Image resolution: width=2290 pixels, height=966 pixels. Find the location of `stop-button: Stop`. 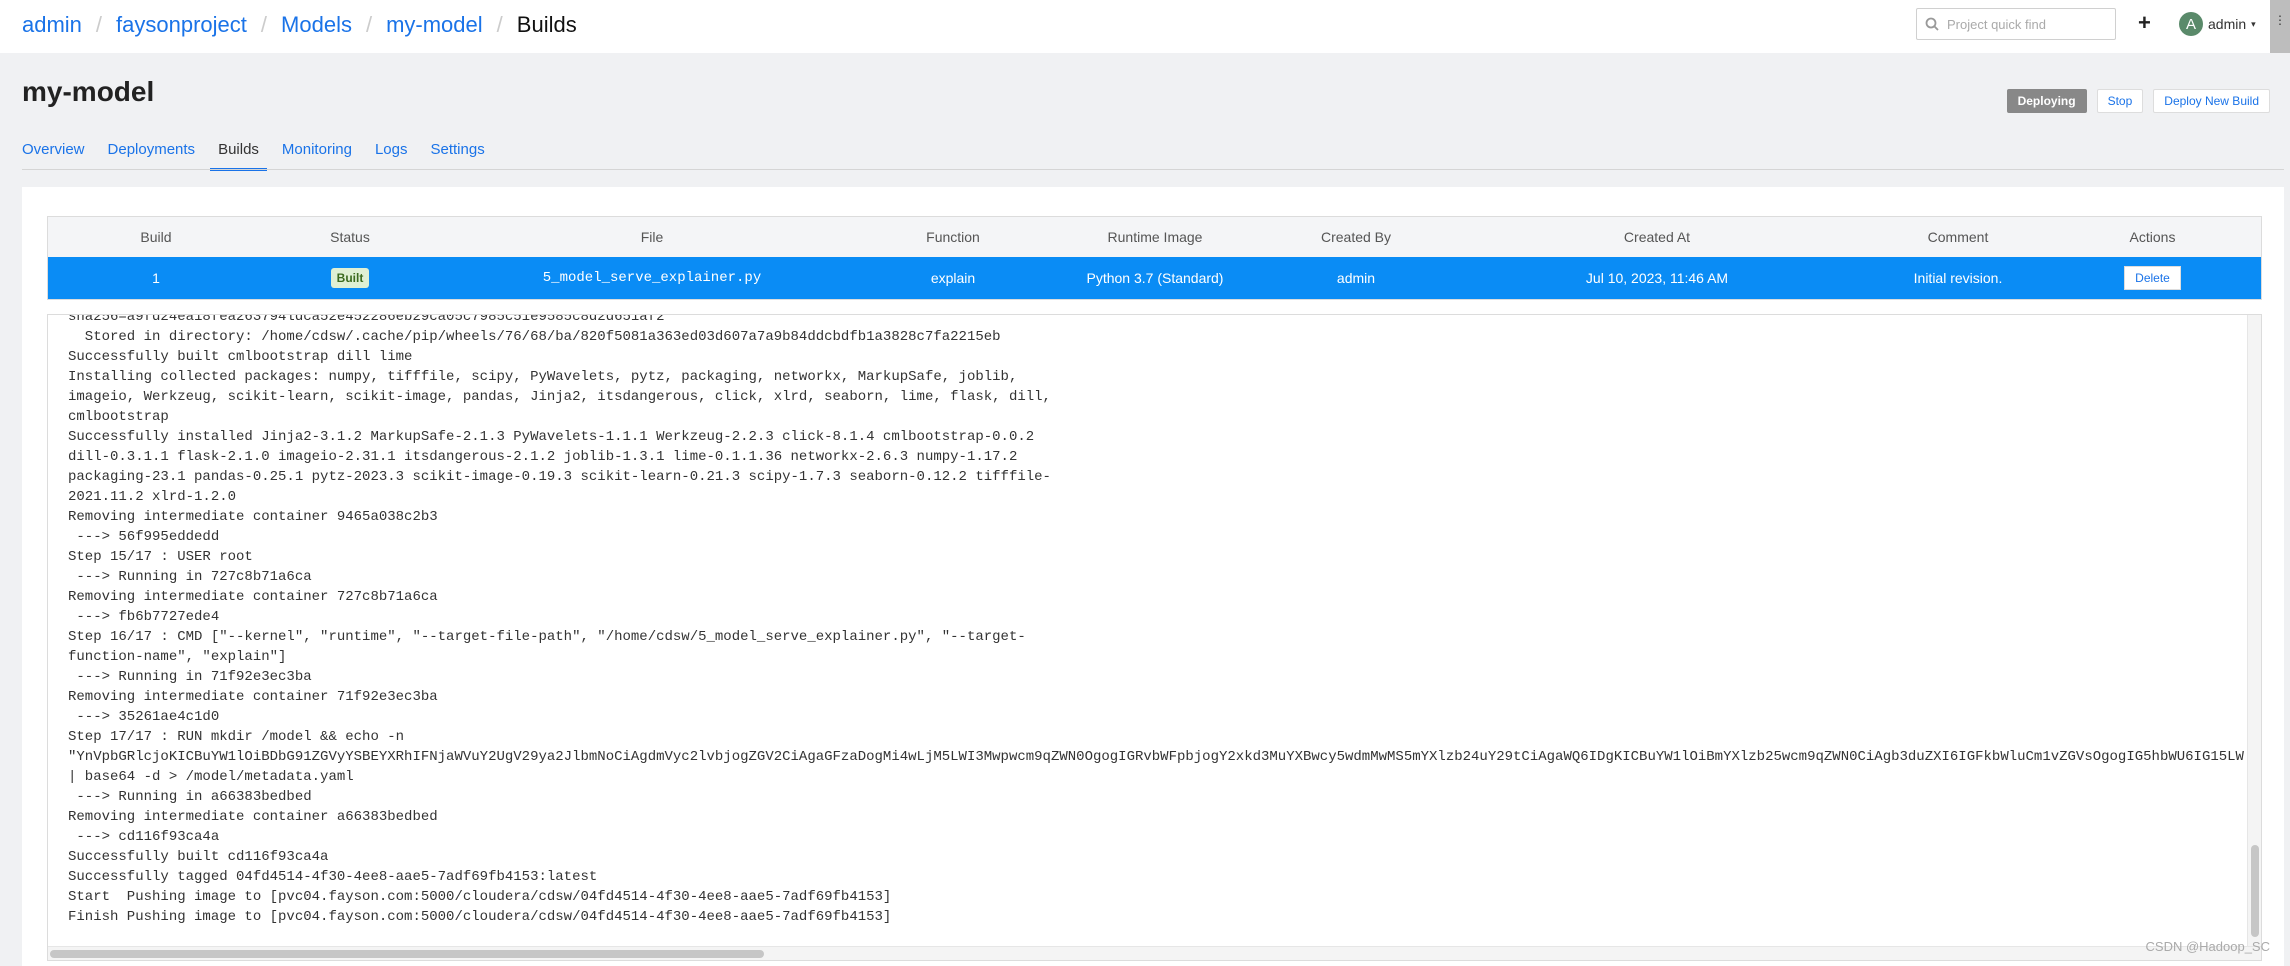

stop-button: Stop is located at coordinates (2120, 101).